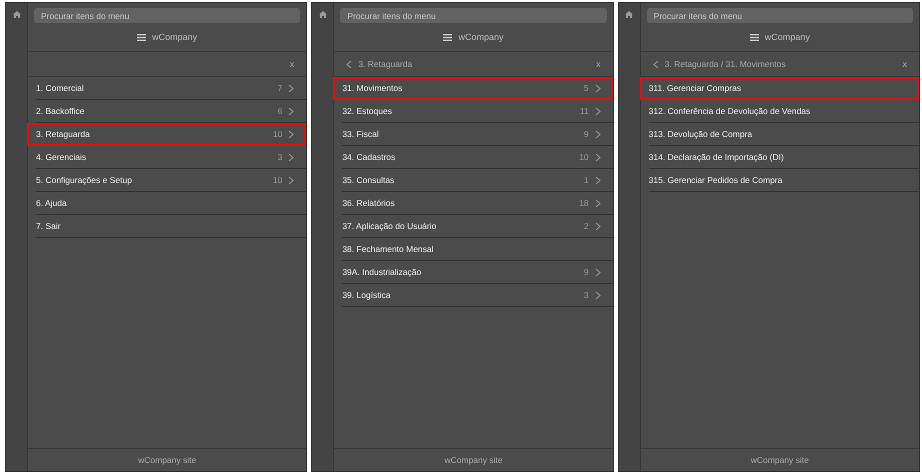  Describe the element at coordinates (584, 111) in the screenshot. I see `item-count: 11` at that location.